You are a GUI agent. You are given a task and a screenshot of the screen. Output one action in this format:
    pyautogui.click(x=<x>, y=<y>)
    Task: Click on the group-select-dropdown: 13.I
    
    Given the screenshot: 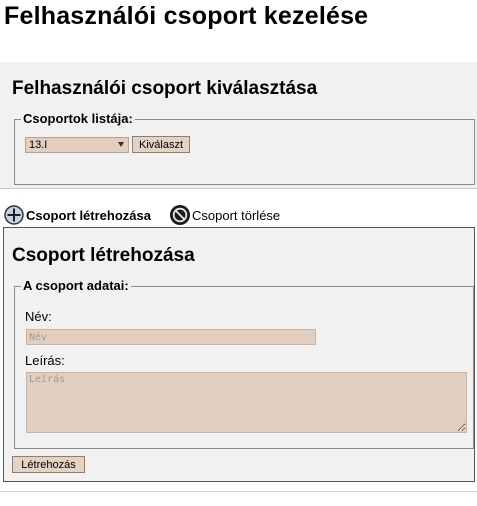 What is the action you would take?
    pyautogui.click(x=77, y=145)
    